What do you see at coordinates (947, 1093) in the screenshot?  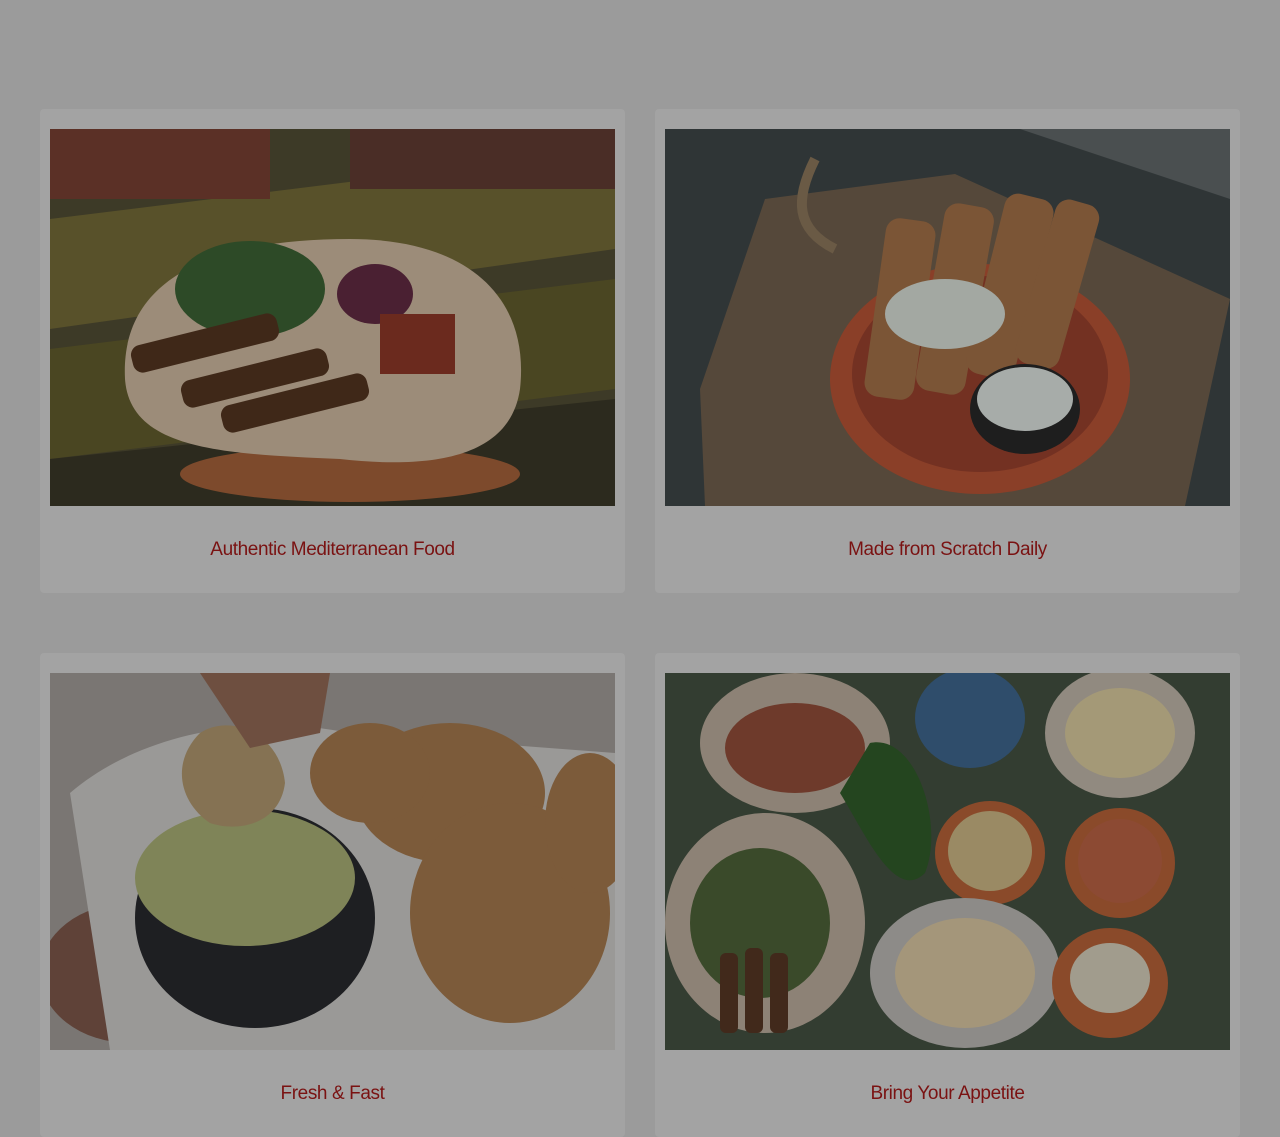 I see `card-caption: Bring Your Appetite` at bounding box center [947, 1093].